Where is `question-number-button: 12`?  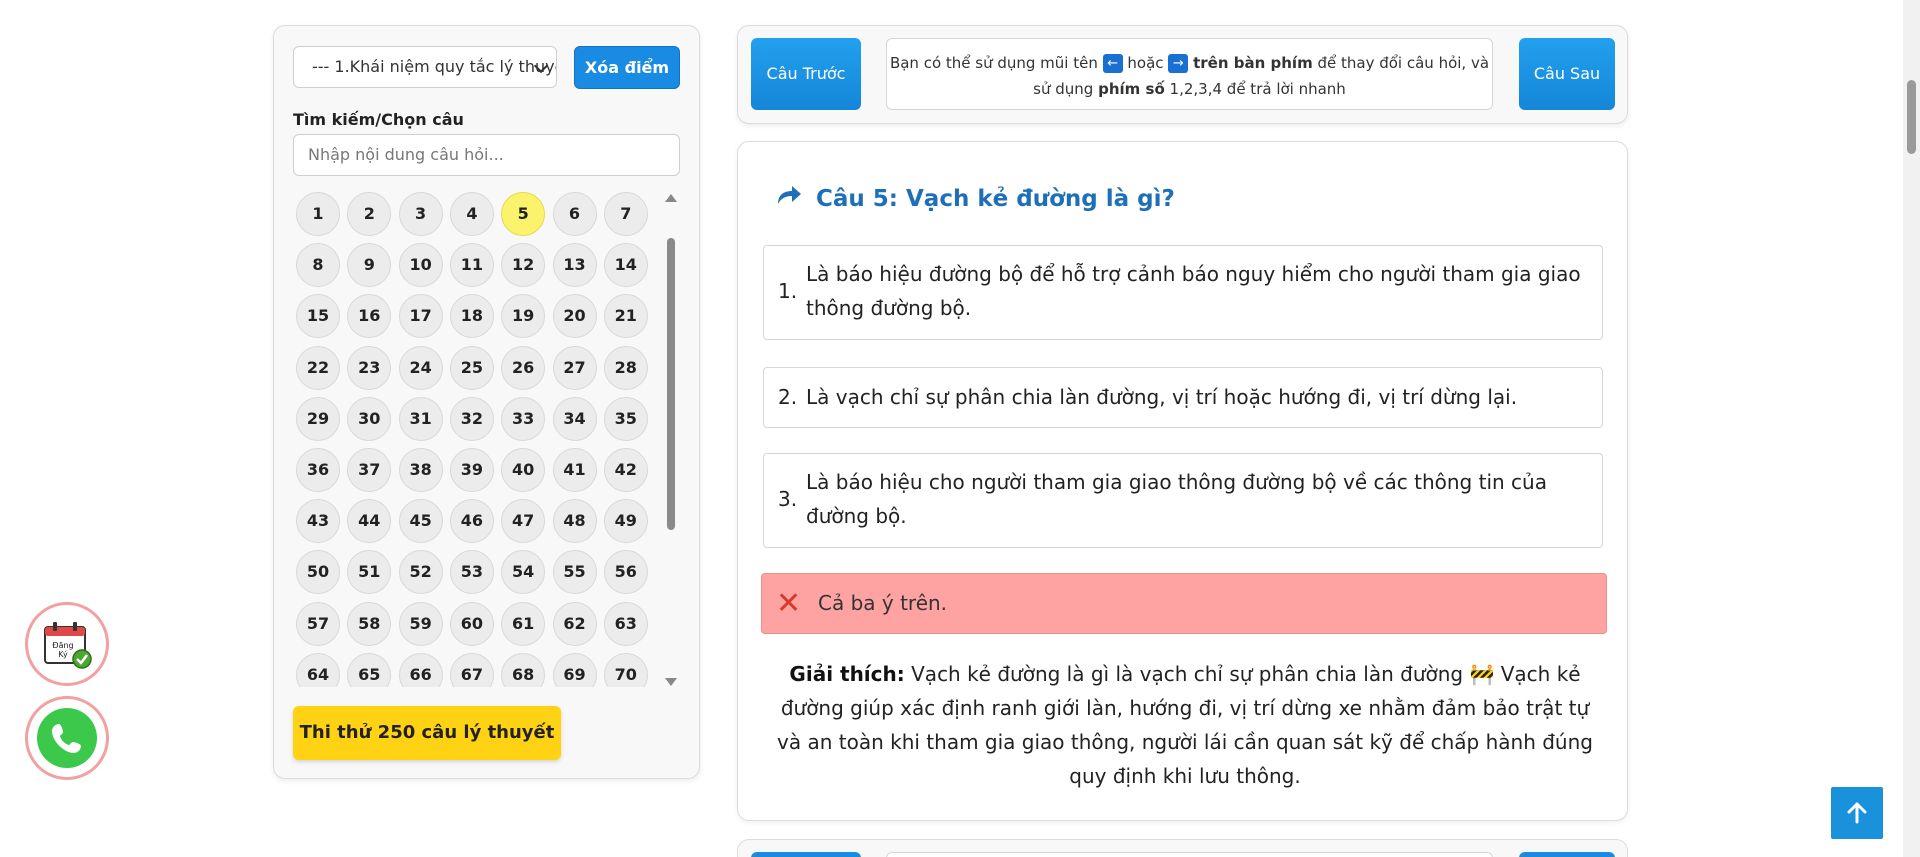 question-number-button: 12 is located at coordinates (523, 265).